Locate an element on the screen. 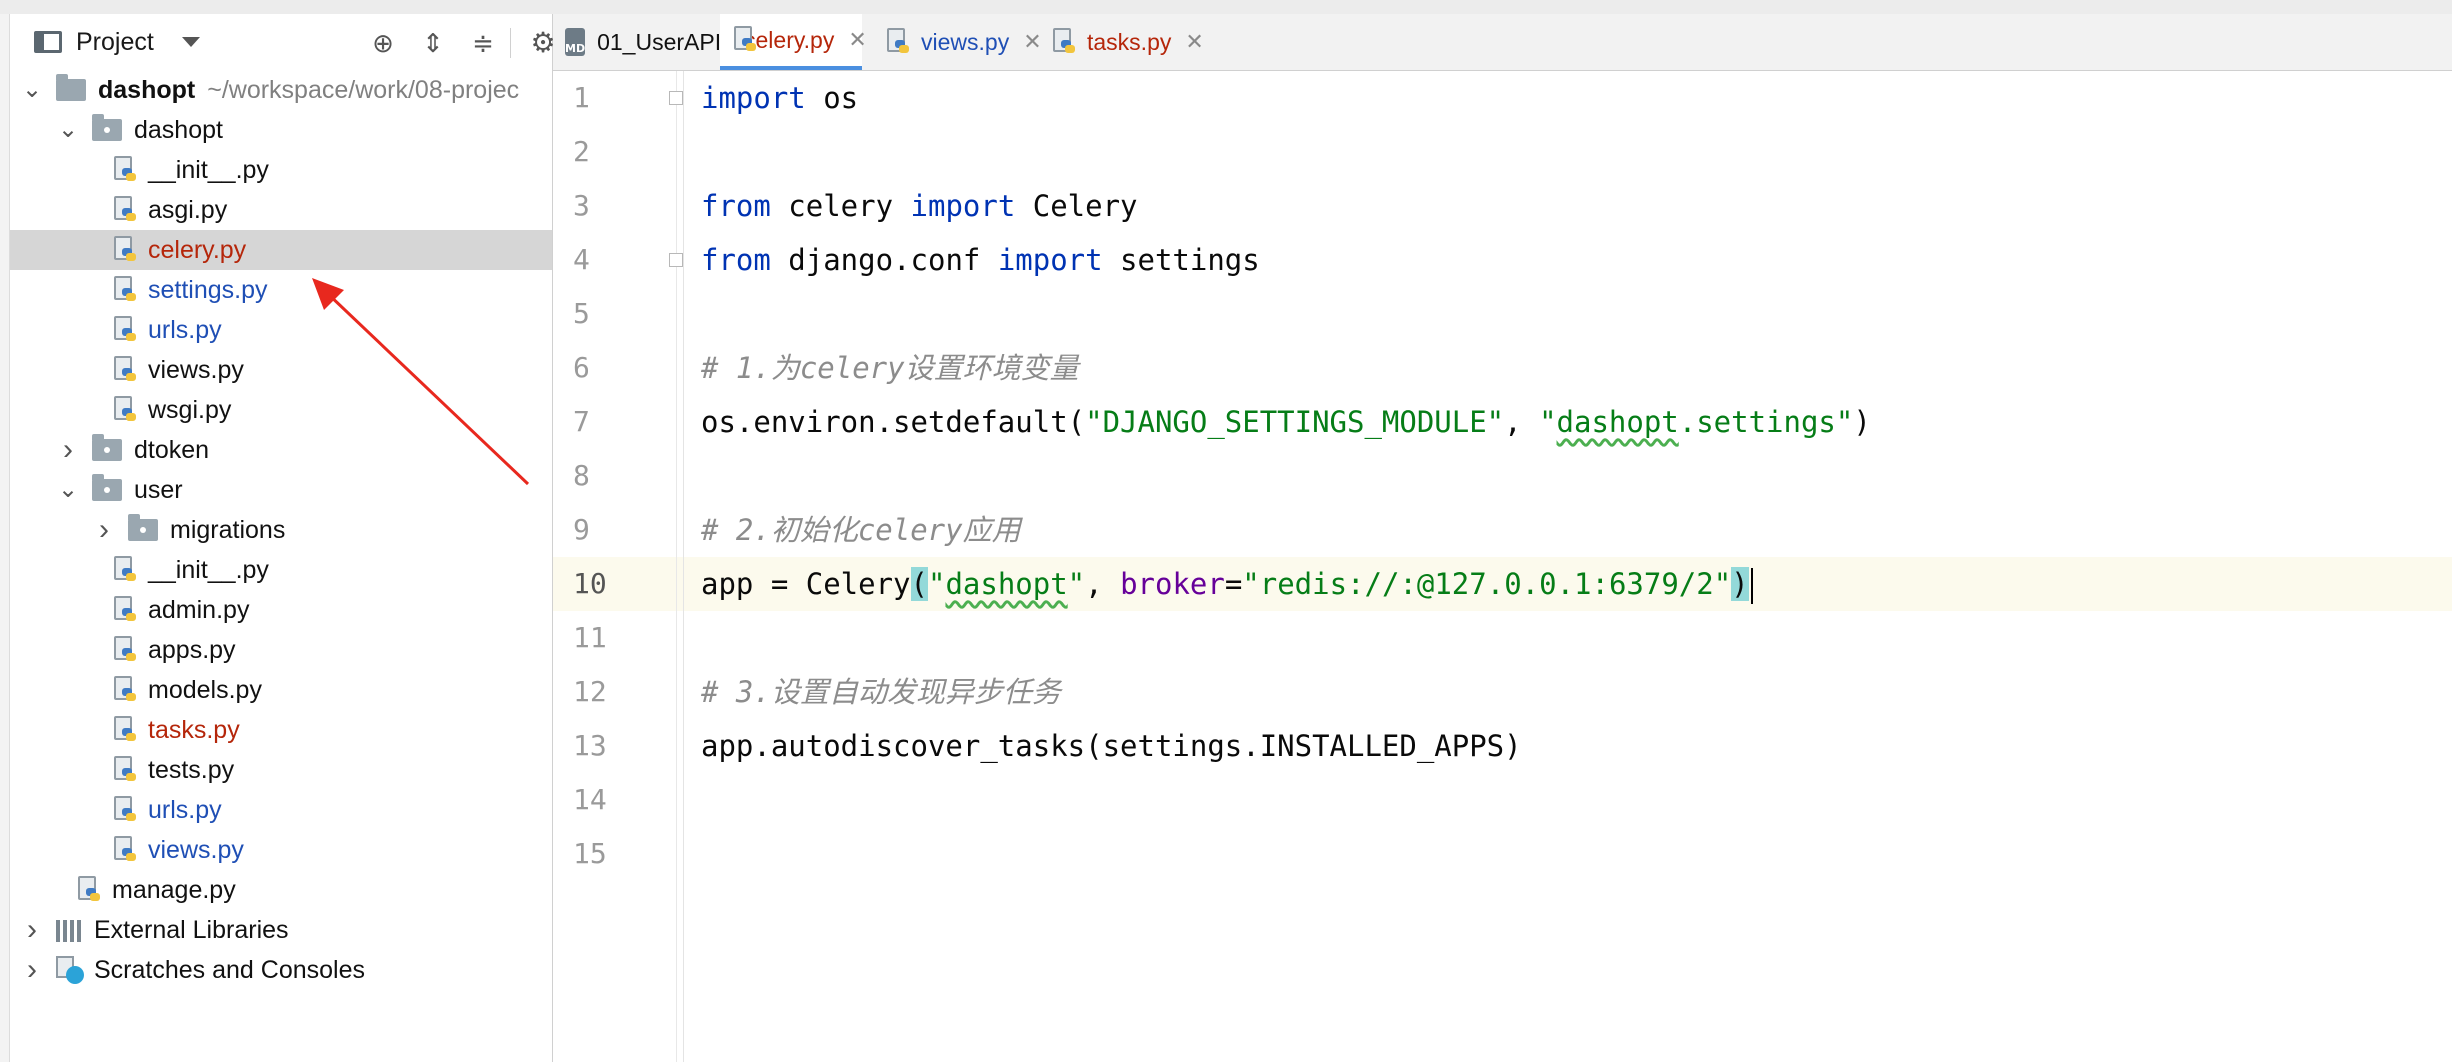 Image resolution: width=2452 pixels, height=1062 pixels. typo-string-token: dashopt is located at coordinates (1617, 422).